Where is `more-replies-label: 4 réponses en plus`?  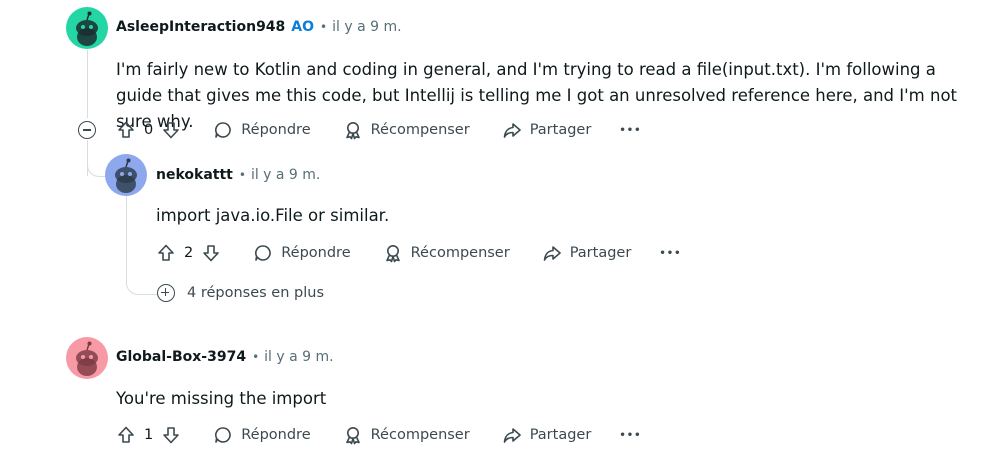
more-replies-label: 4 réponses en plus is located at coordinates (255, 293).